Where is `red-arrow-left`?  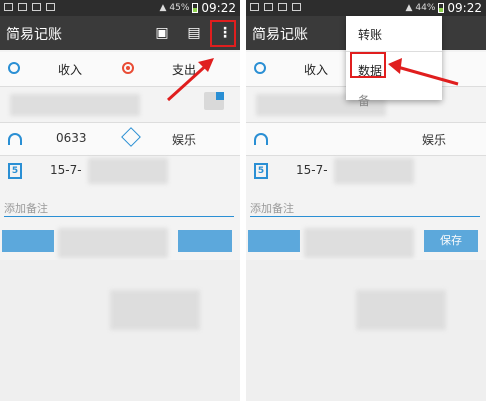
red-arrow-left is located at coordinates (190, 80).